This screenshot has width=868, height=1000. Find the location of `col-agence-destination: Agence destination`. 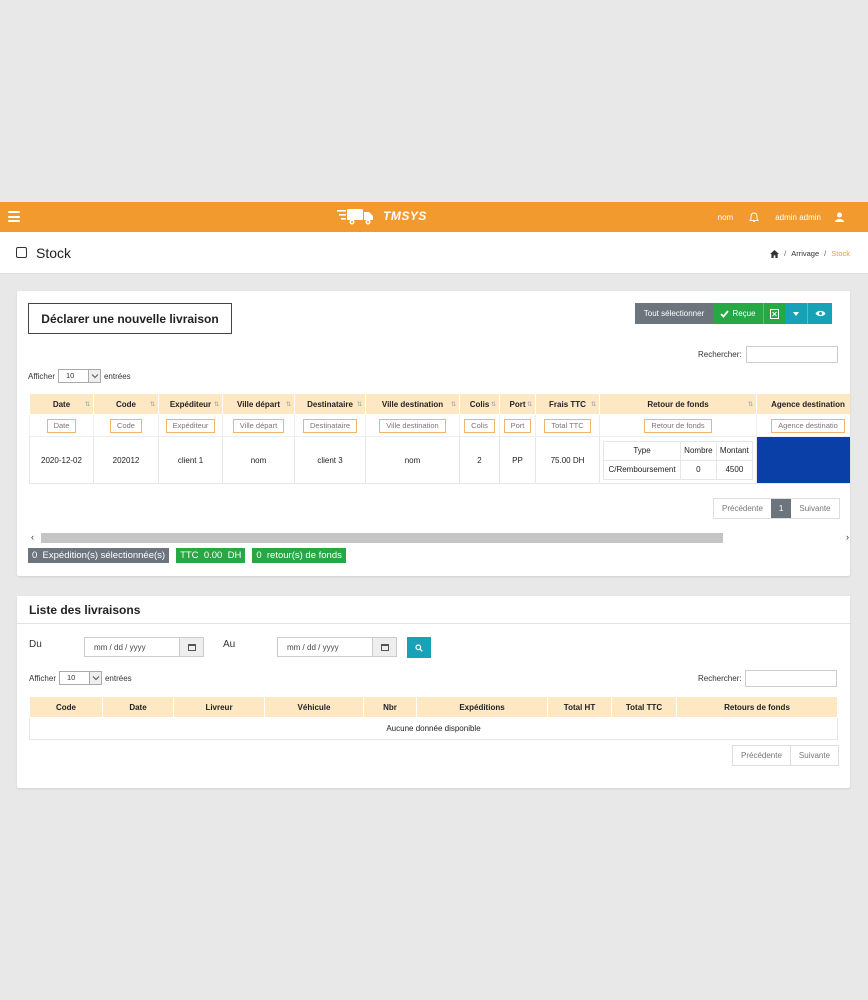

col-agence-destination: Agence destination is located at coordinates (803, 404).